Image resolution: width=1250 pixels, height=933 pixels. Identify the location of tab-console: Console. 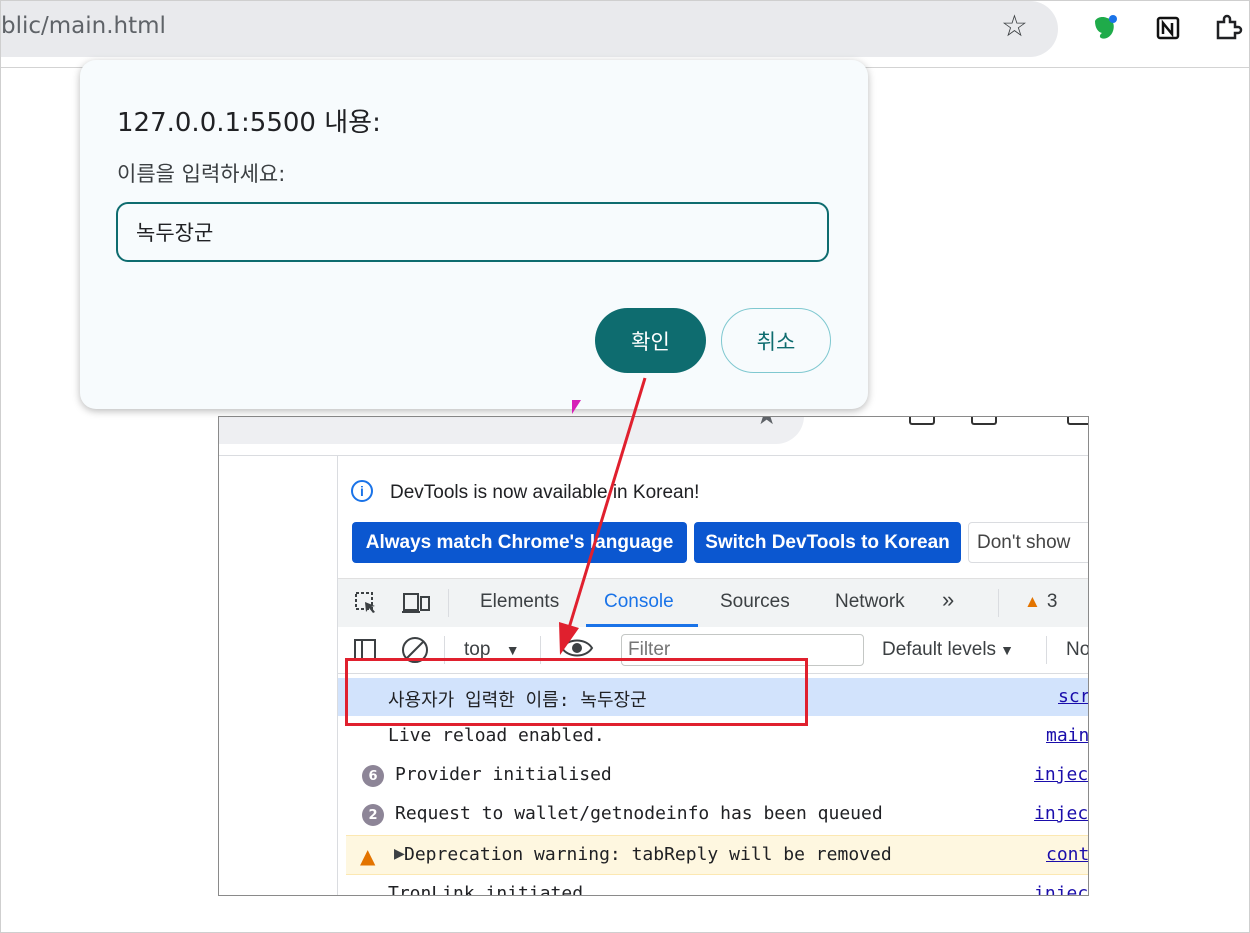
(639, 602).